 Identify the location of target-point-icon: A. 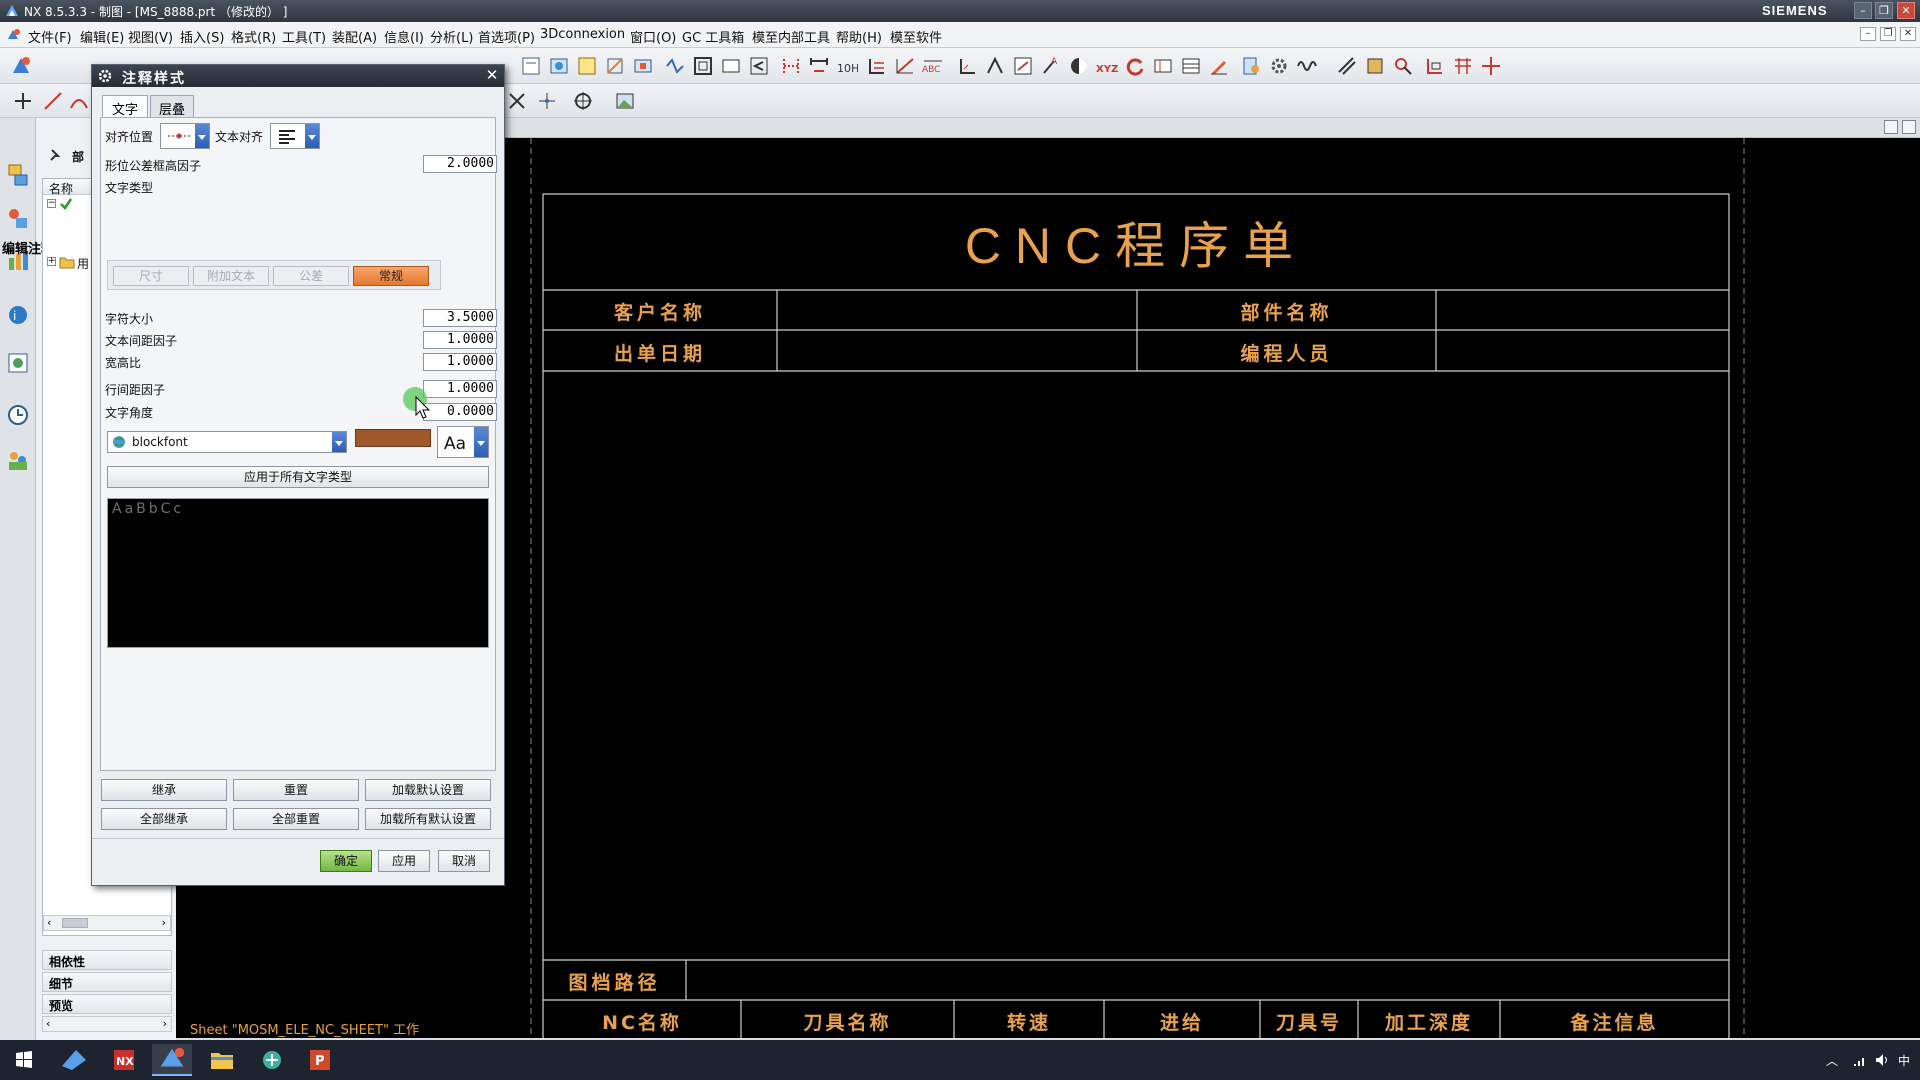
(1051, 66).